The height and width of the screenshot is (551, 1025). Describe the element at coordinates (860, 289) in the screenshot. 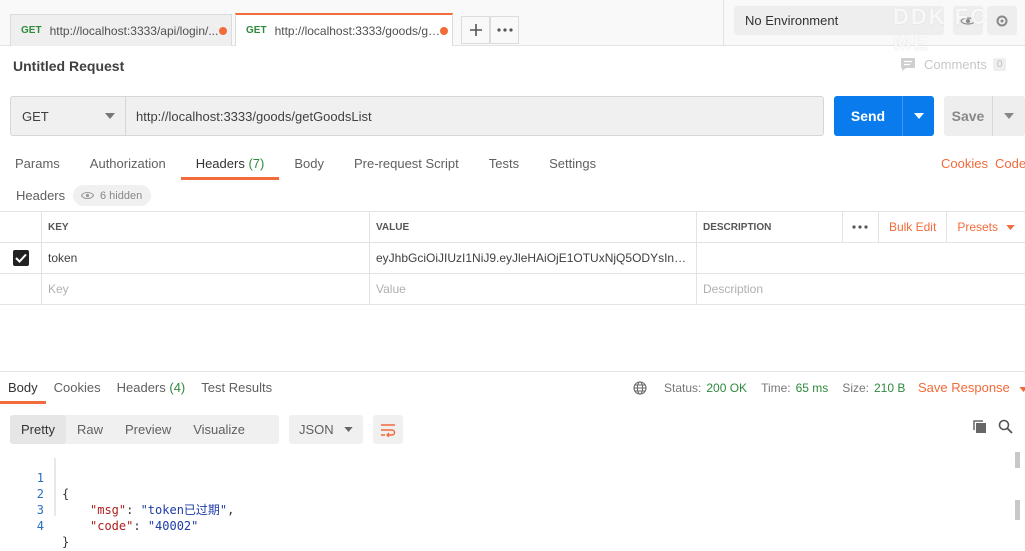

I see `new-description-input: Description` at that location.